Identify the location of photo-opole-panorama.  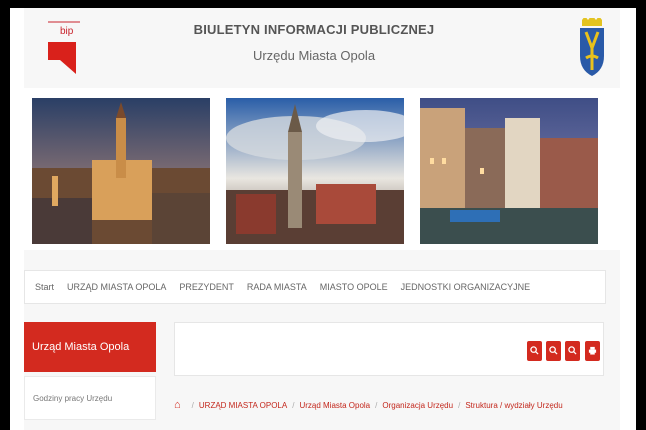
(315, 171).